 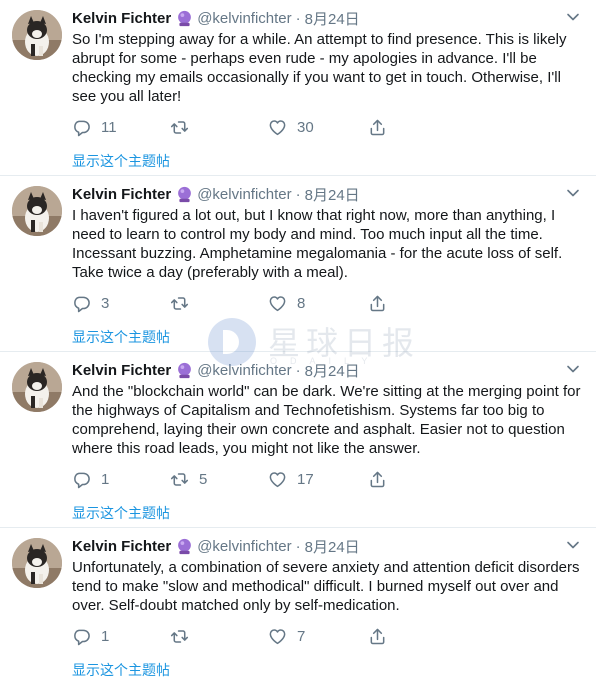 I want to click on like-button: 7, so click(x=286, y=636).